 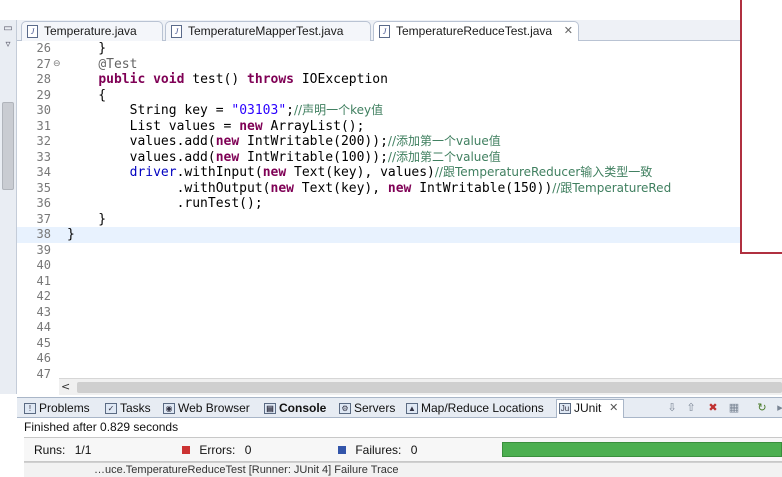 I want to click on tab-map-reduce-locations: ▲ Map/Reduce Locations, so click(x=474, y=408).